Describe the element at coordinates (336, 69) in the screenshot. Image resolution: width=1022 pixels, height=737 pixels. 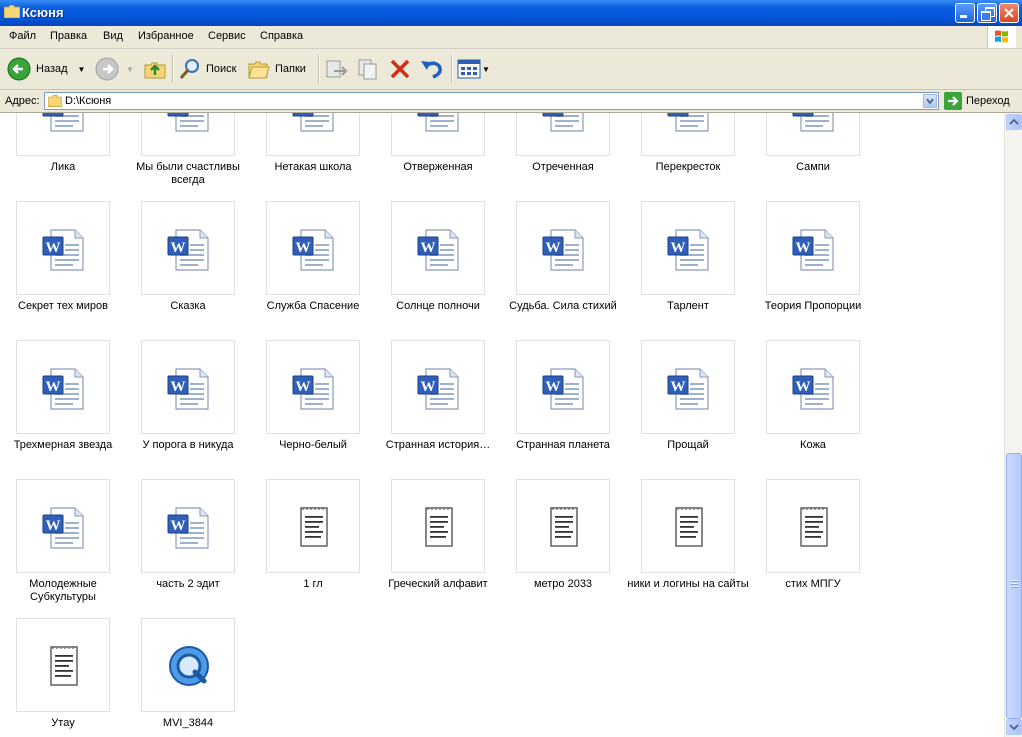
I see `move-to-button` at that location.